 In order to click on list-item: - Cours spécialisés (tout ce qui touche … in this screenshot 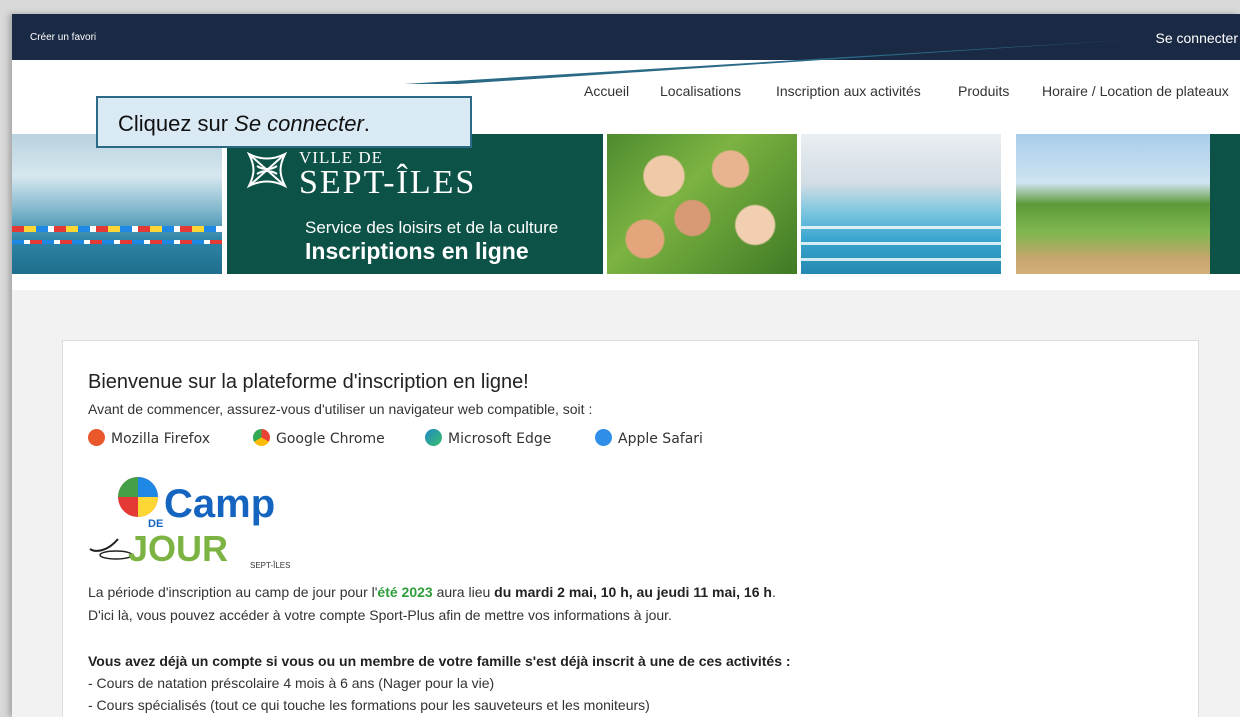, I will do `click(369, 705)`.